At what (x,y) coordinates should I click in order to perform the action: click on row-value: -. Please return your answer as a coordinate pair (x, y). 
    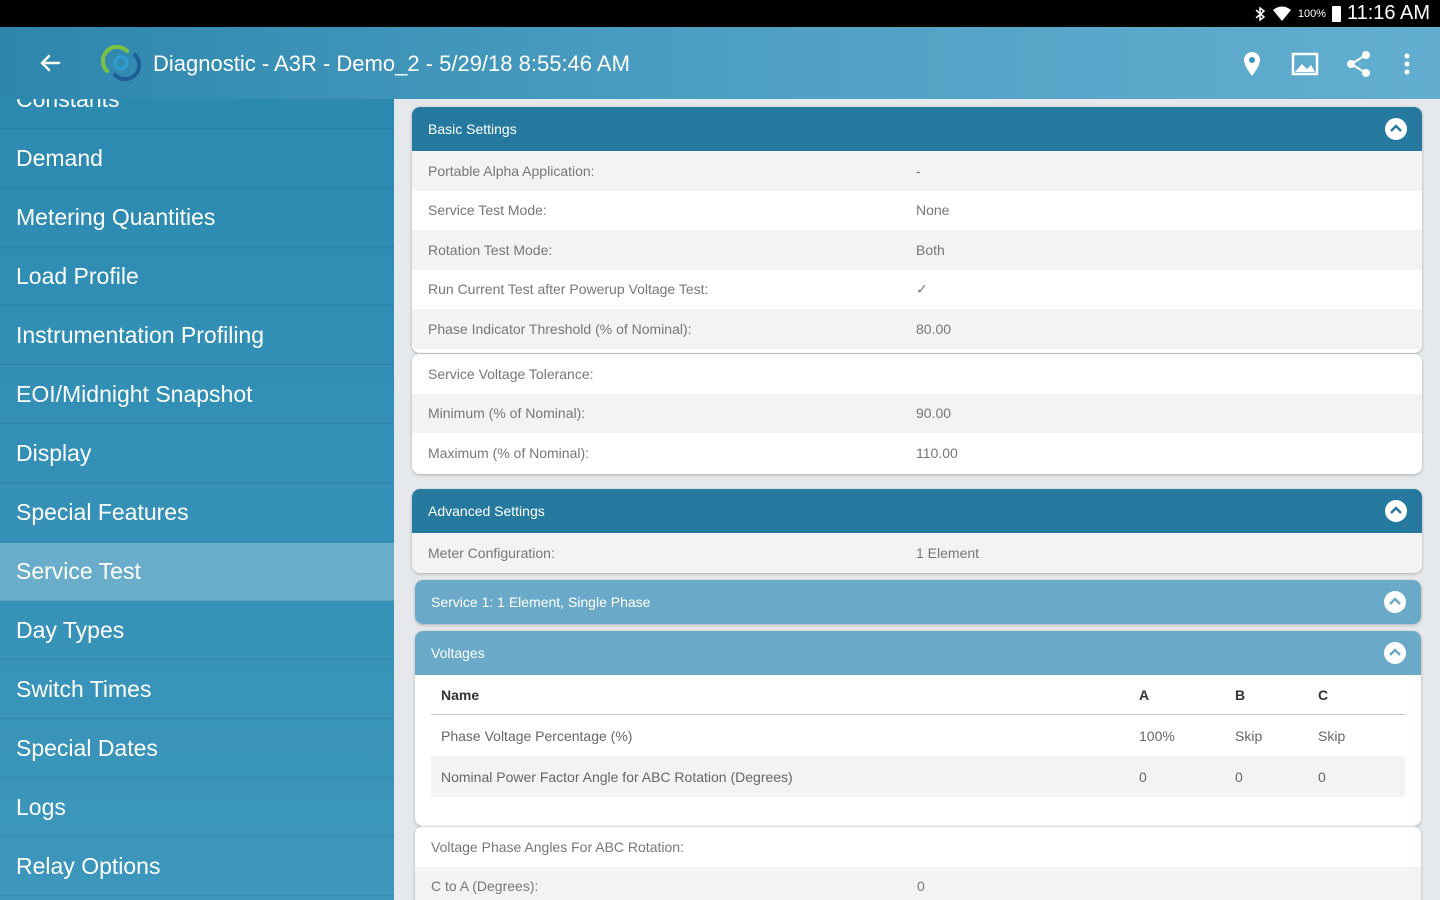
    Looking at the image, I should click on (918, 170).